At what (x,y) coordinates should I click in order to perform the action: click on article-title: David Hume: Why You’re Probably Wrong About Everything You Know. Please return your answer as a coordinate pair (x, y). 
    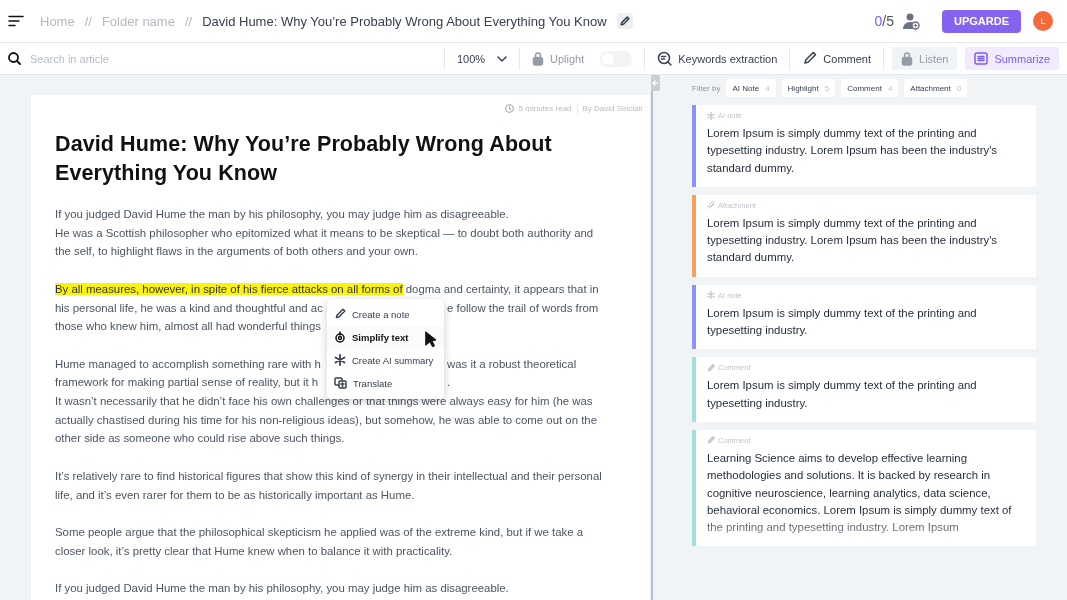
    Looking at the image, I should click on (304, 159).